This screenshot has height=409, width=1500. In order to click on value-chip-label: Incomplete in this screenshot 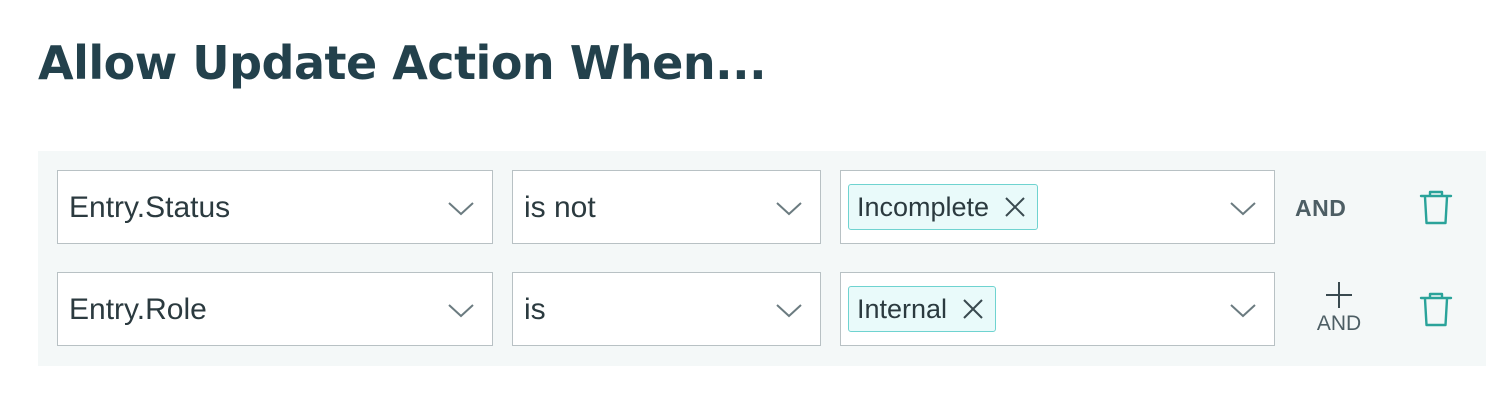, I will do `click(923, 206)`.